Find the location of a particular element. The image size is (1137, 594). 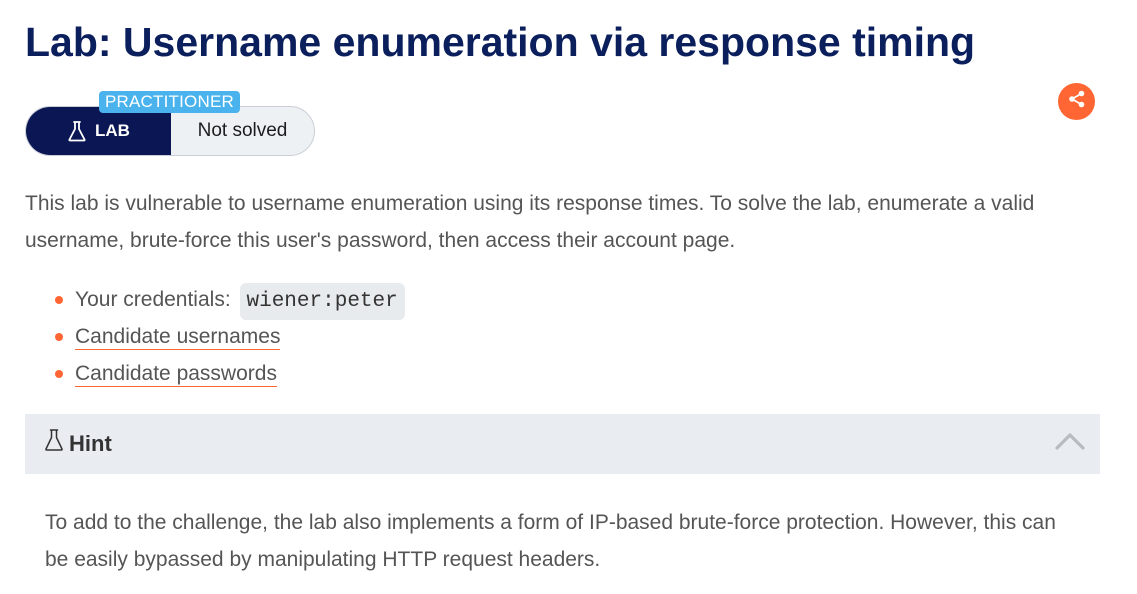

level-tag: PRACTITIONER is located at coordinates (169, 102).